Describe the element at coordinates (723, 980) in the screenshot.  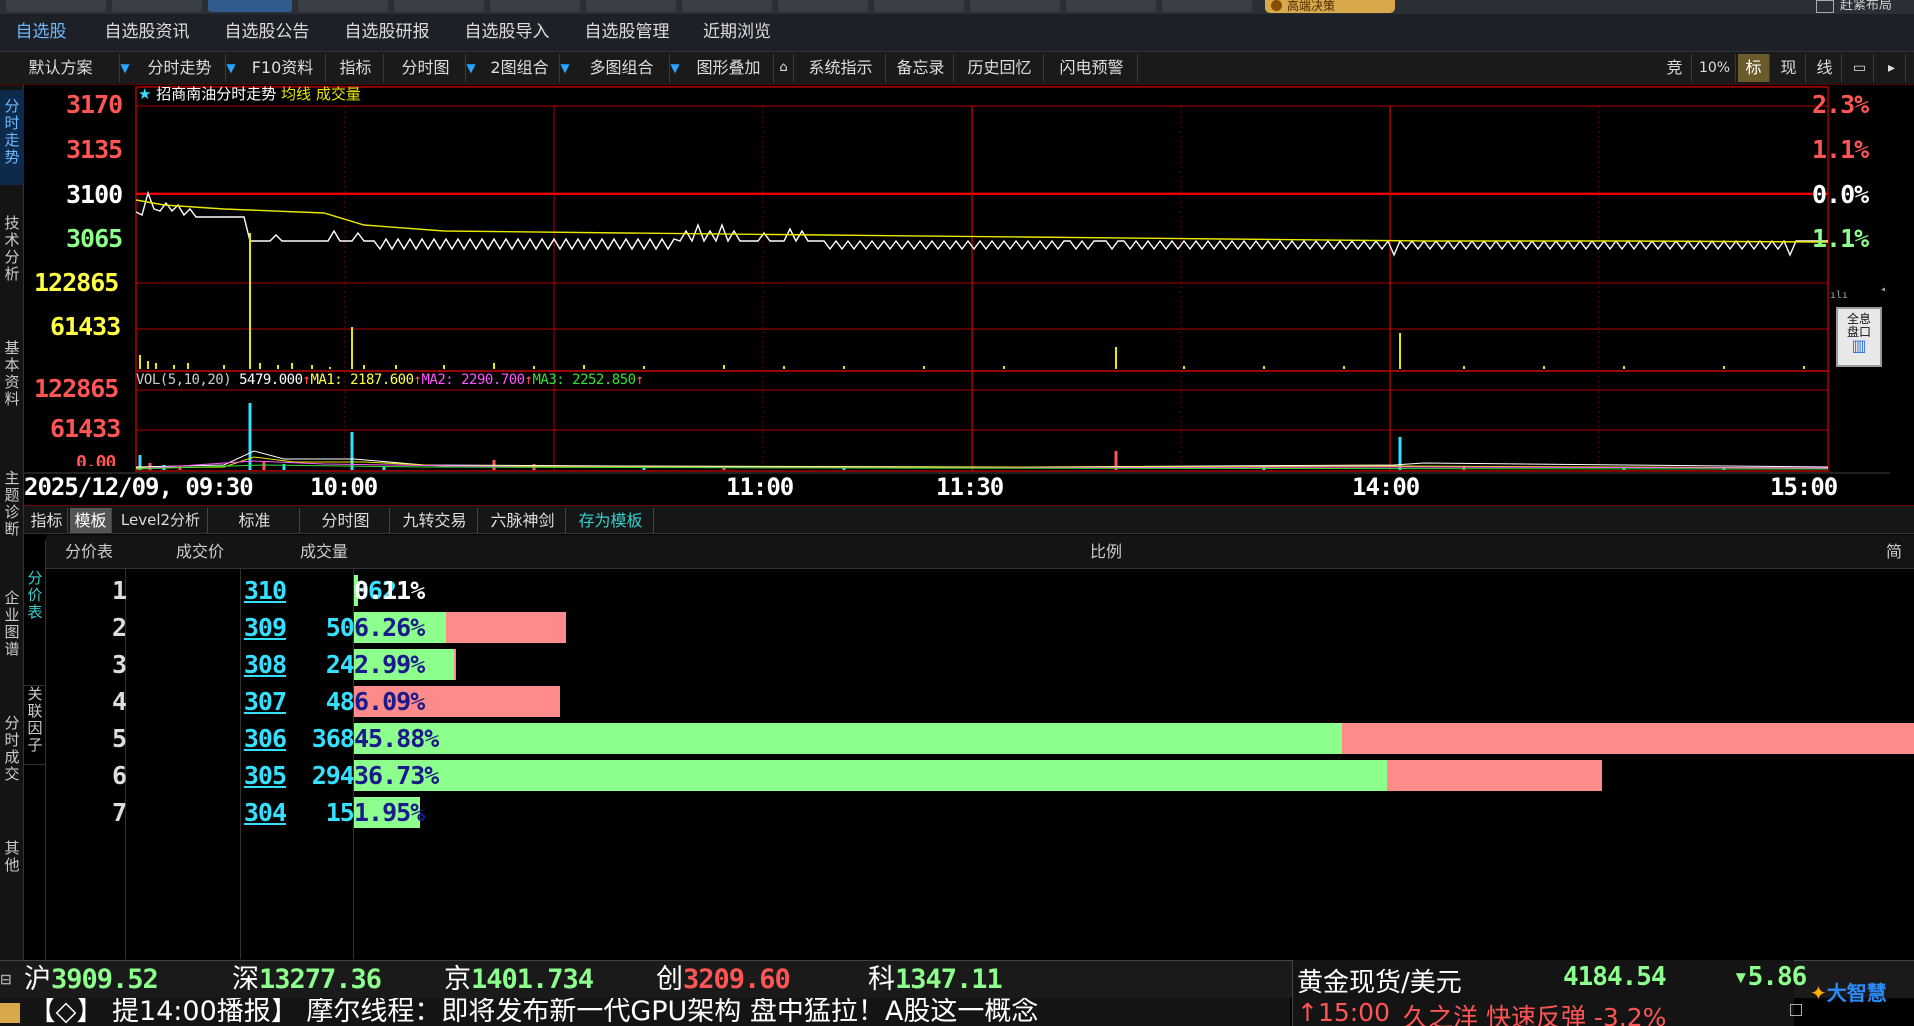
I see `index-cy: 创3209.60` at that location.